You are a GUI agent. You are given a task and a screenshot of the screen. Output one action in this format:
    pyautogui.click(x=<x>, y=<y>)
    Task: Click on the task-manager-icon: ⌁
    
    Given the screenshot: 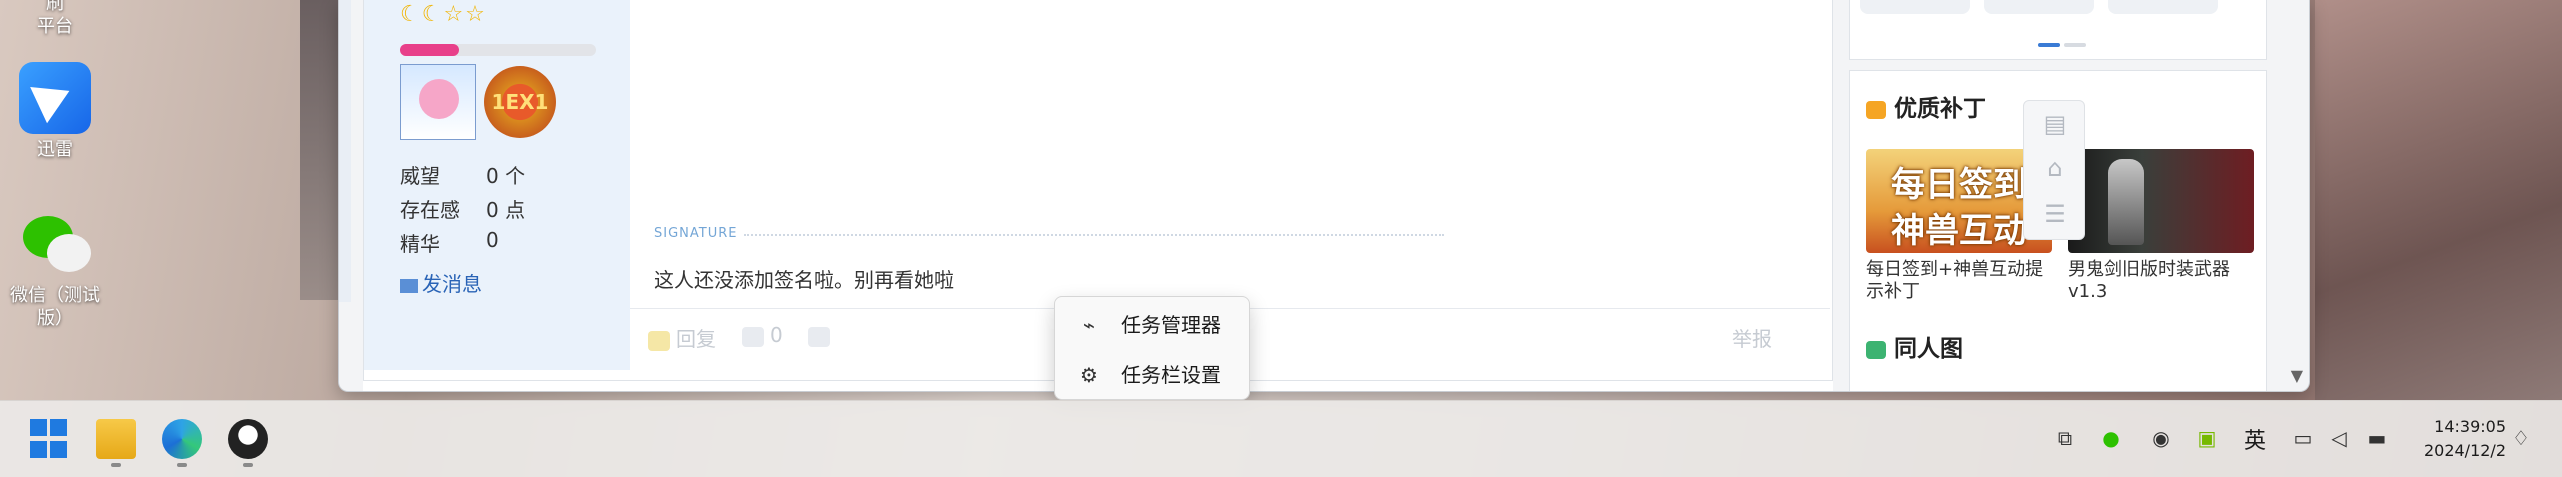 What is the action you would take?
    pyautogui.click(x=1089, y=325)
    